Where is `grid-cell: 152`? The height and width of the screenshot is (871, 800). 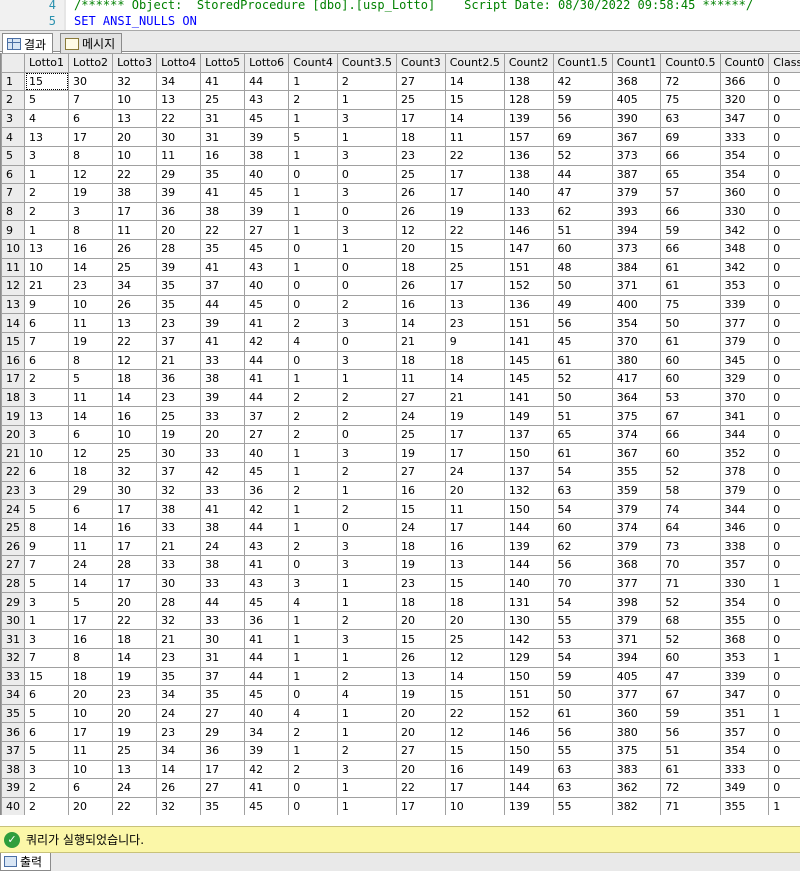 grid-cell: 152 is located at coordinates (528, 286).